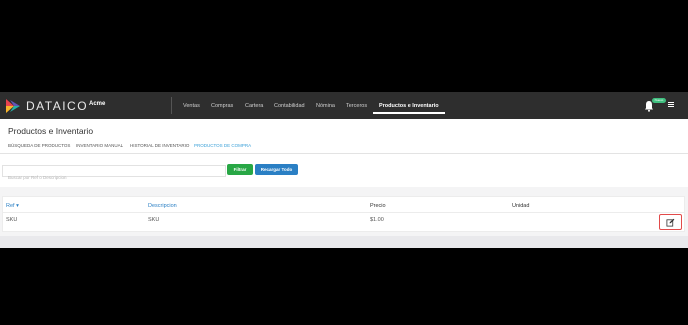  What do you see at coordinates (57, 105) in the screenshot?
I see `brand-name: DATAICO` at bounding box center [57, 105].